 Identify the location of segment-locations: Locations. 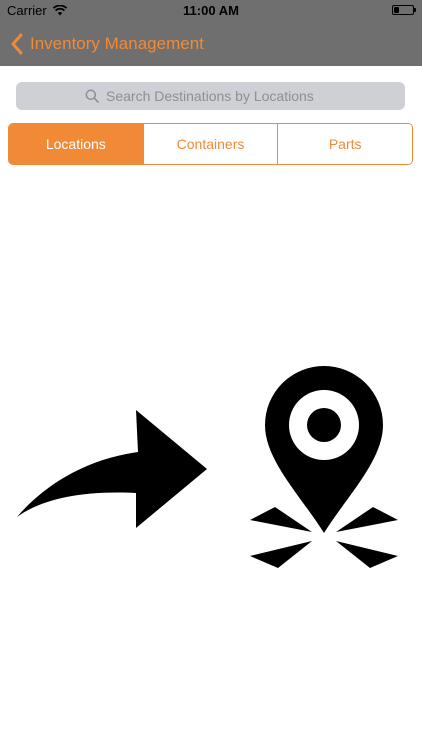
(76, 144).